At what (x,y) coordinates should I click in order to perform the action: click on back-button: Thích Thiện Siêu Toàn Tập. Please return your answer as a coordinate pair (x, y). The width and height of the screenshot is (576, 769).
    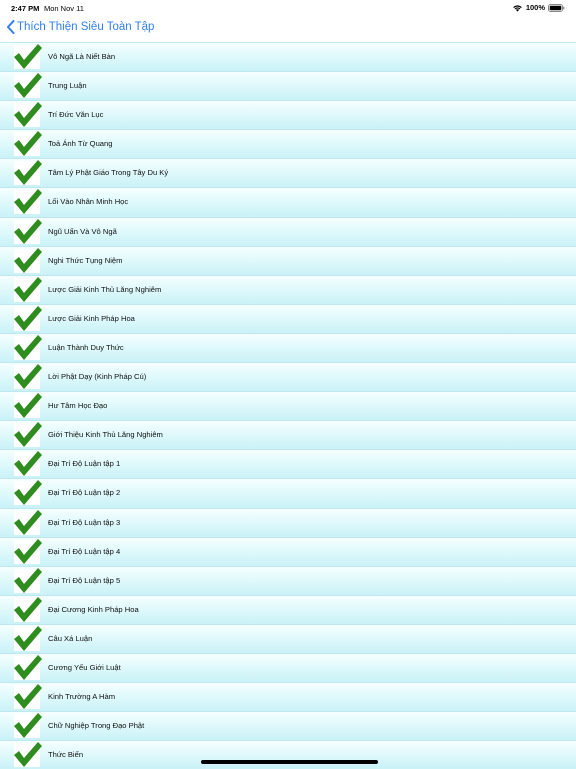
    Looking at the image, I should click on (80, 27).